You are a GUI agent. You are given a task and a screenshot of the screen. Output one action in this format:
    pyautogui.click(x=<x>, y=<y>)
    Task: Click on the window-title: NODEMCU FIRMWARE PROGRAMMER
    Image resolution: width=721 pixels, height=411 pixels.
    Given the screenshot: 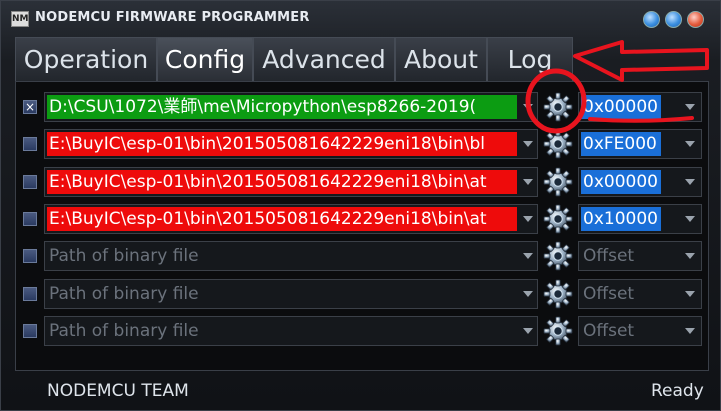 What is the action you would take?
    pyautogui.click(x=172, y=17)
    